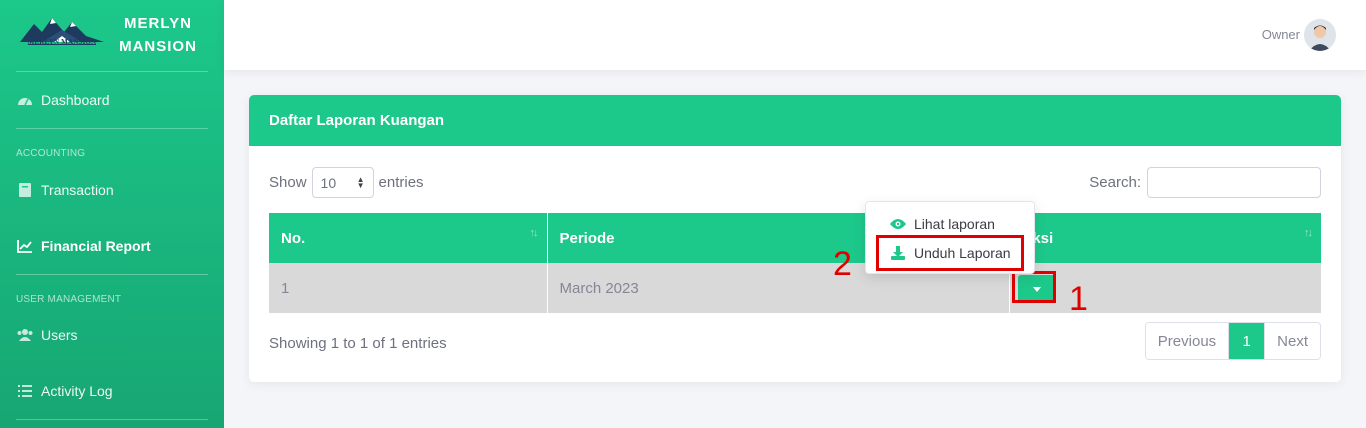 The image size is (1366, 428). I want to click on sidebar-heading-user-management: USER MANAGEMENT, so click(69, 299).